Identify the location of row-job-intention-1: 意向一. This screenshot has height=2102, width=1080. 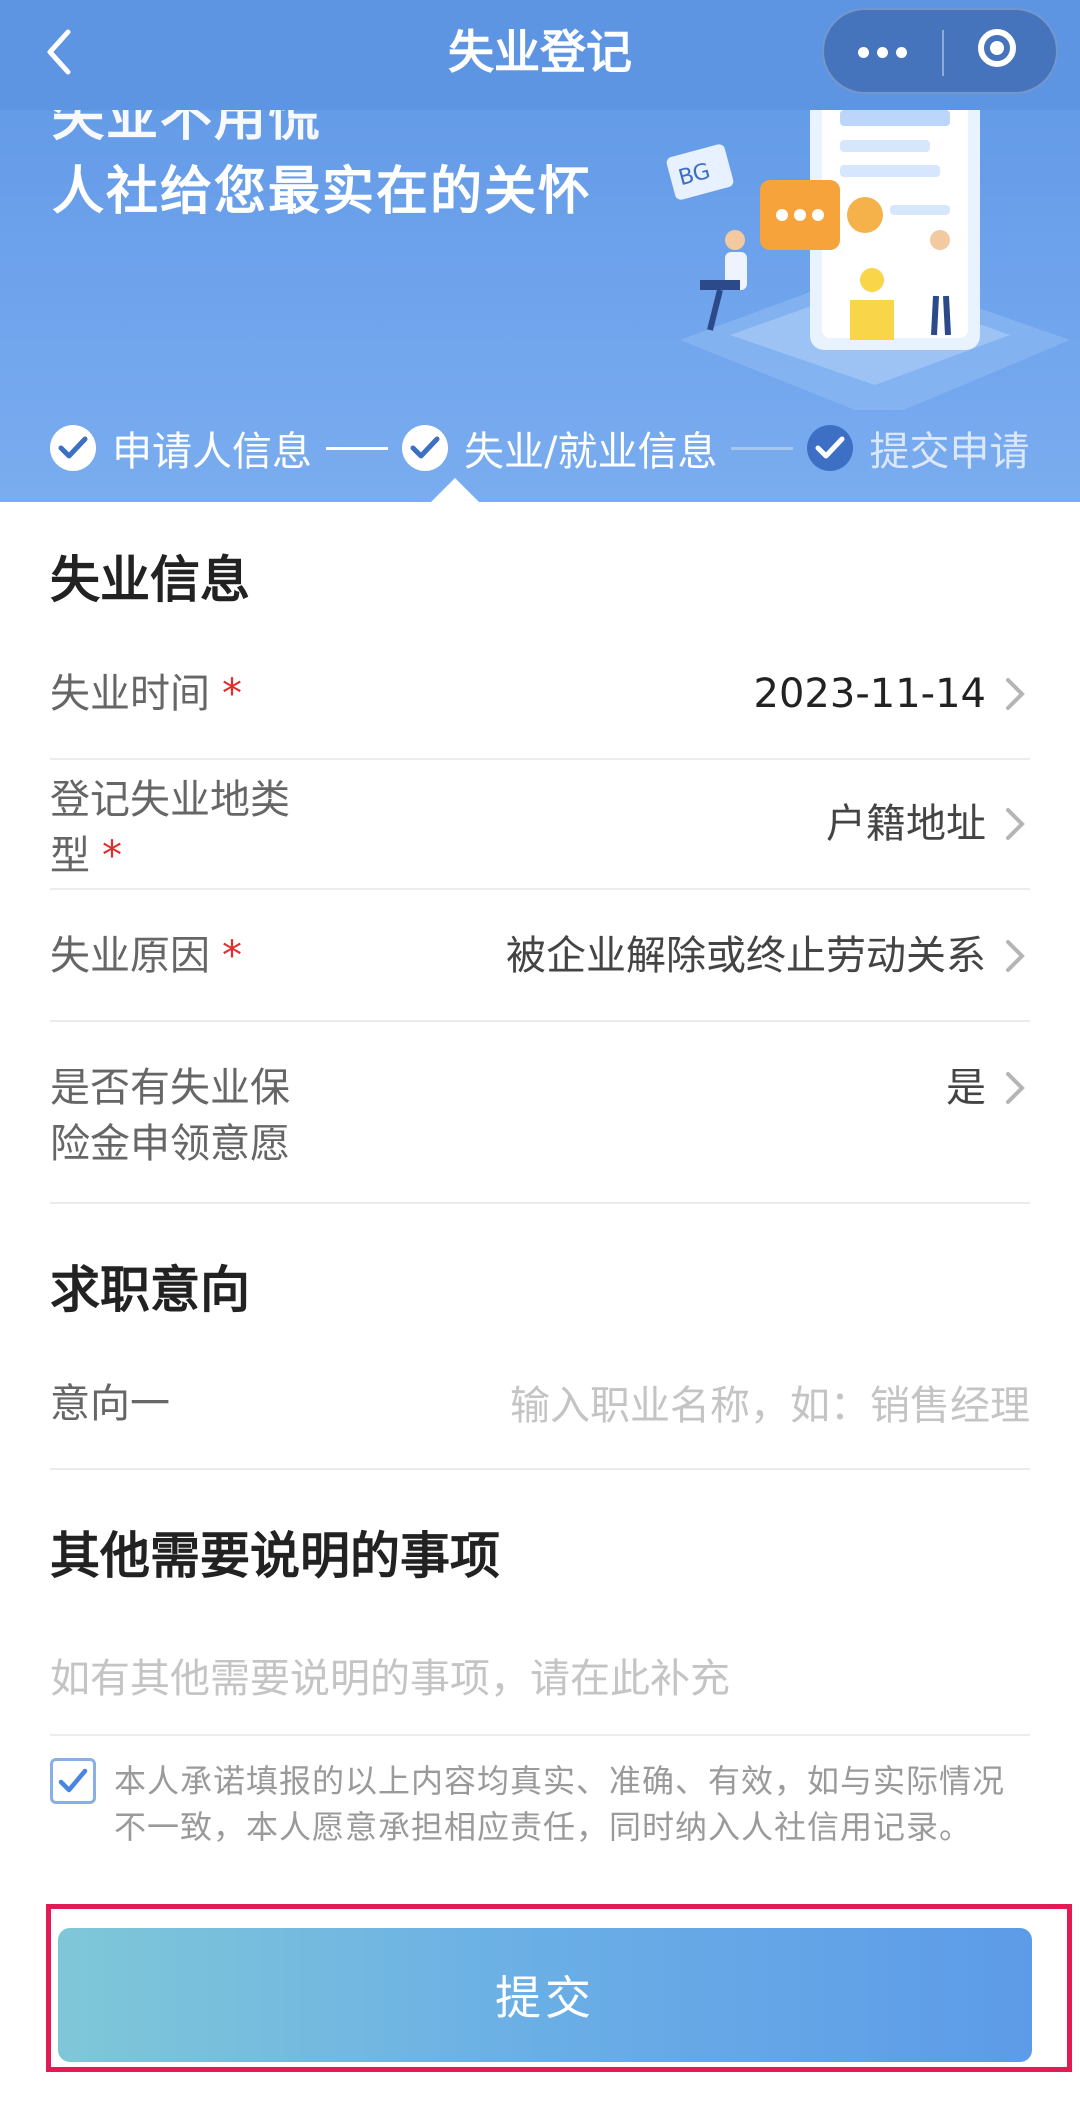
(540, 1405).